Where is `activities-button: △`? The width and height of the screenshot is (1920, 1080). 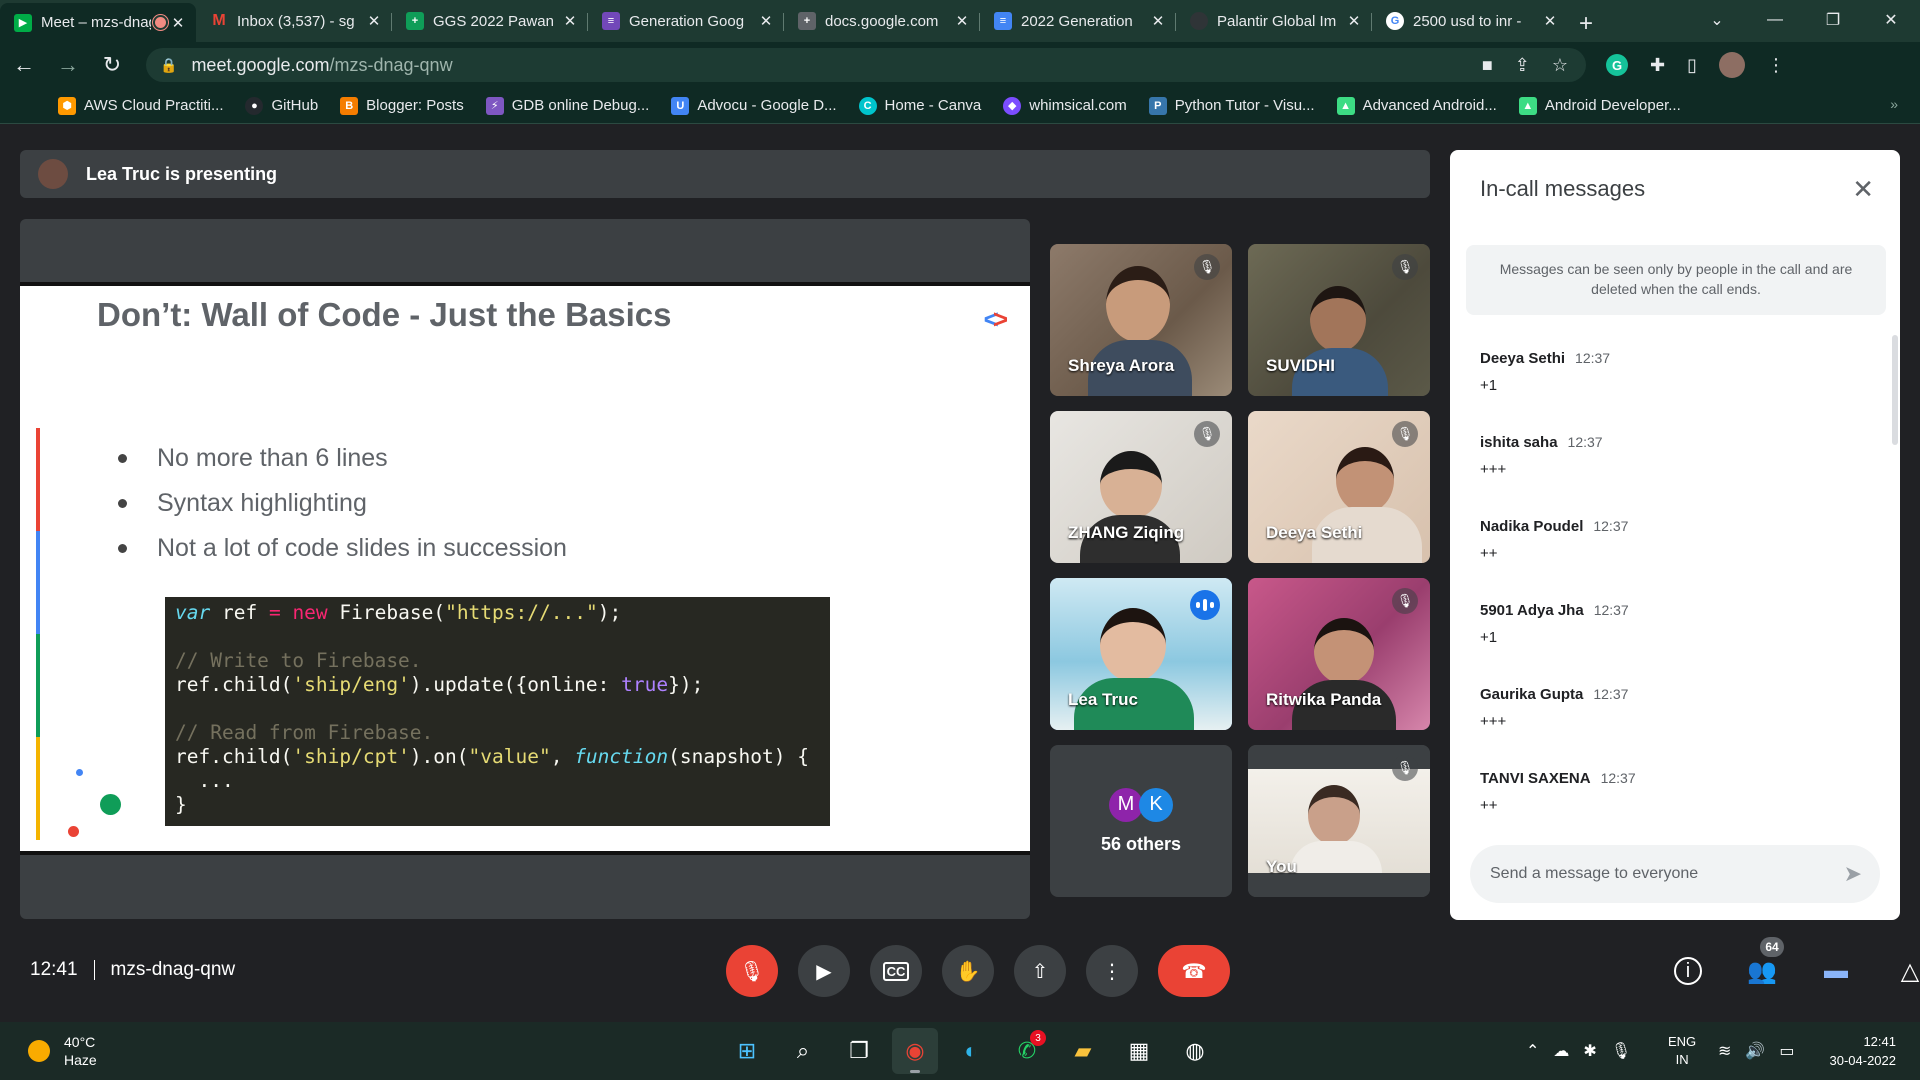 activities-button: △ is located at coordinates (1905, 971).